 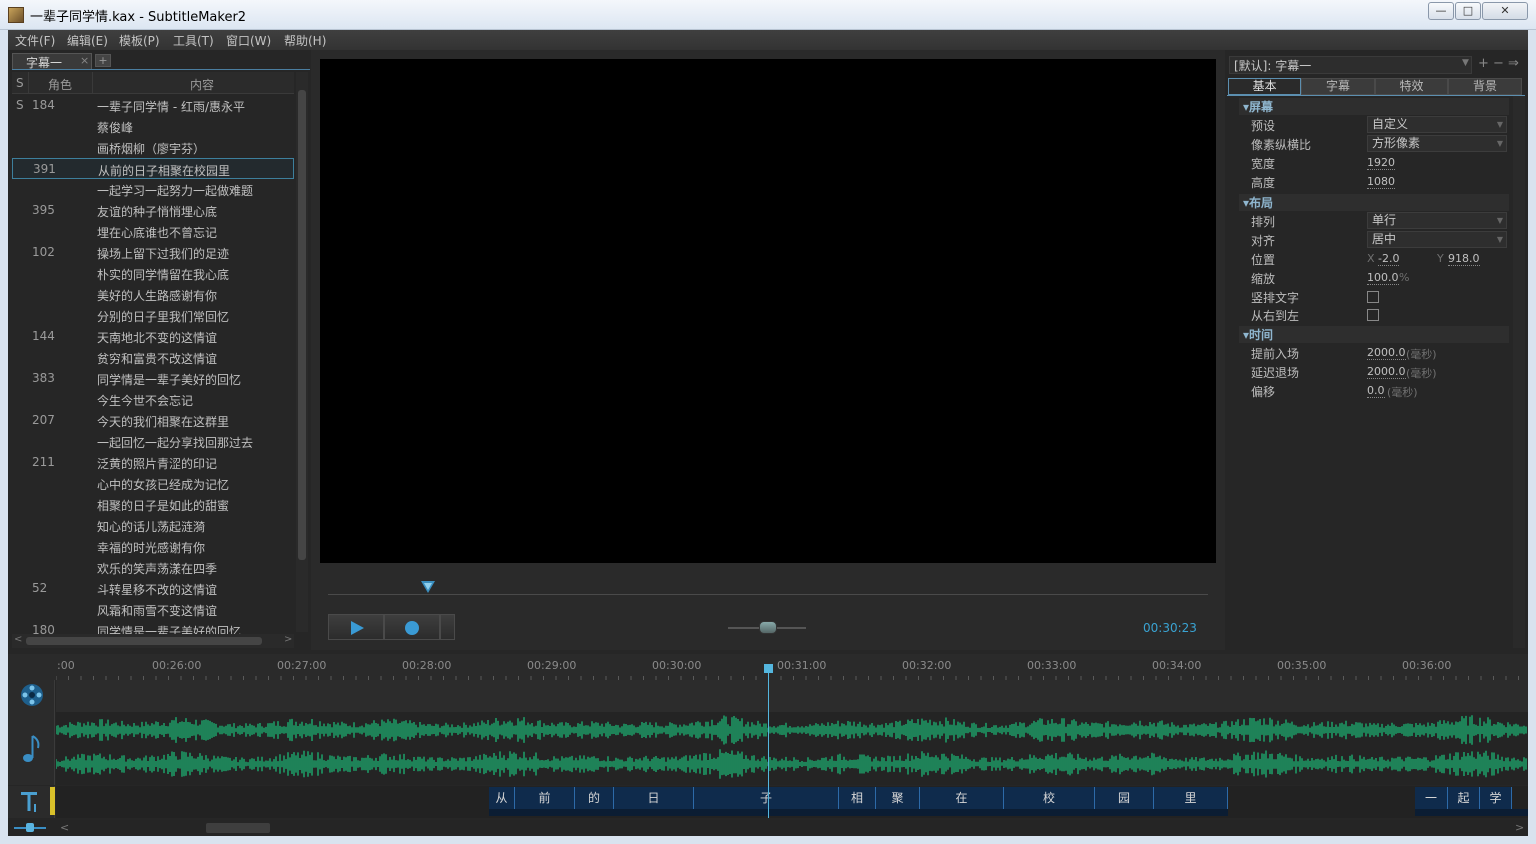 What do you see at coordinates (153, 105) in the screenshot?
I see `subtitle-row: S 184 一辈子同学情 - 红雨/惠永平` at bounding box center [153, 105].